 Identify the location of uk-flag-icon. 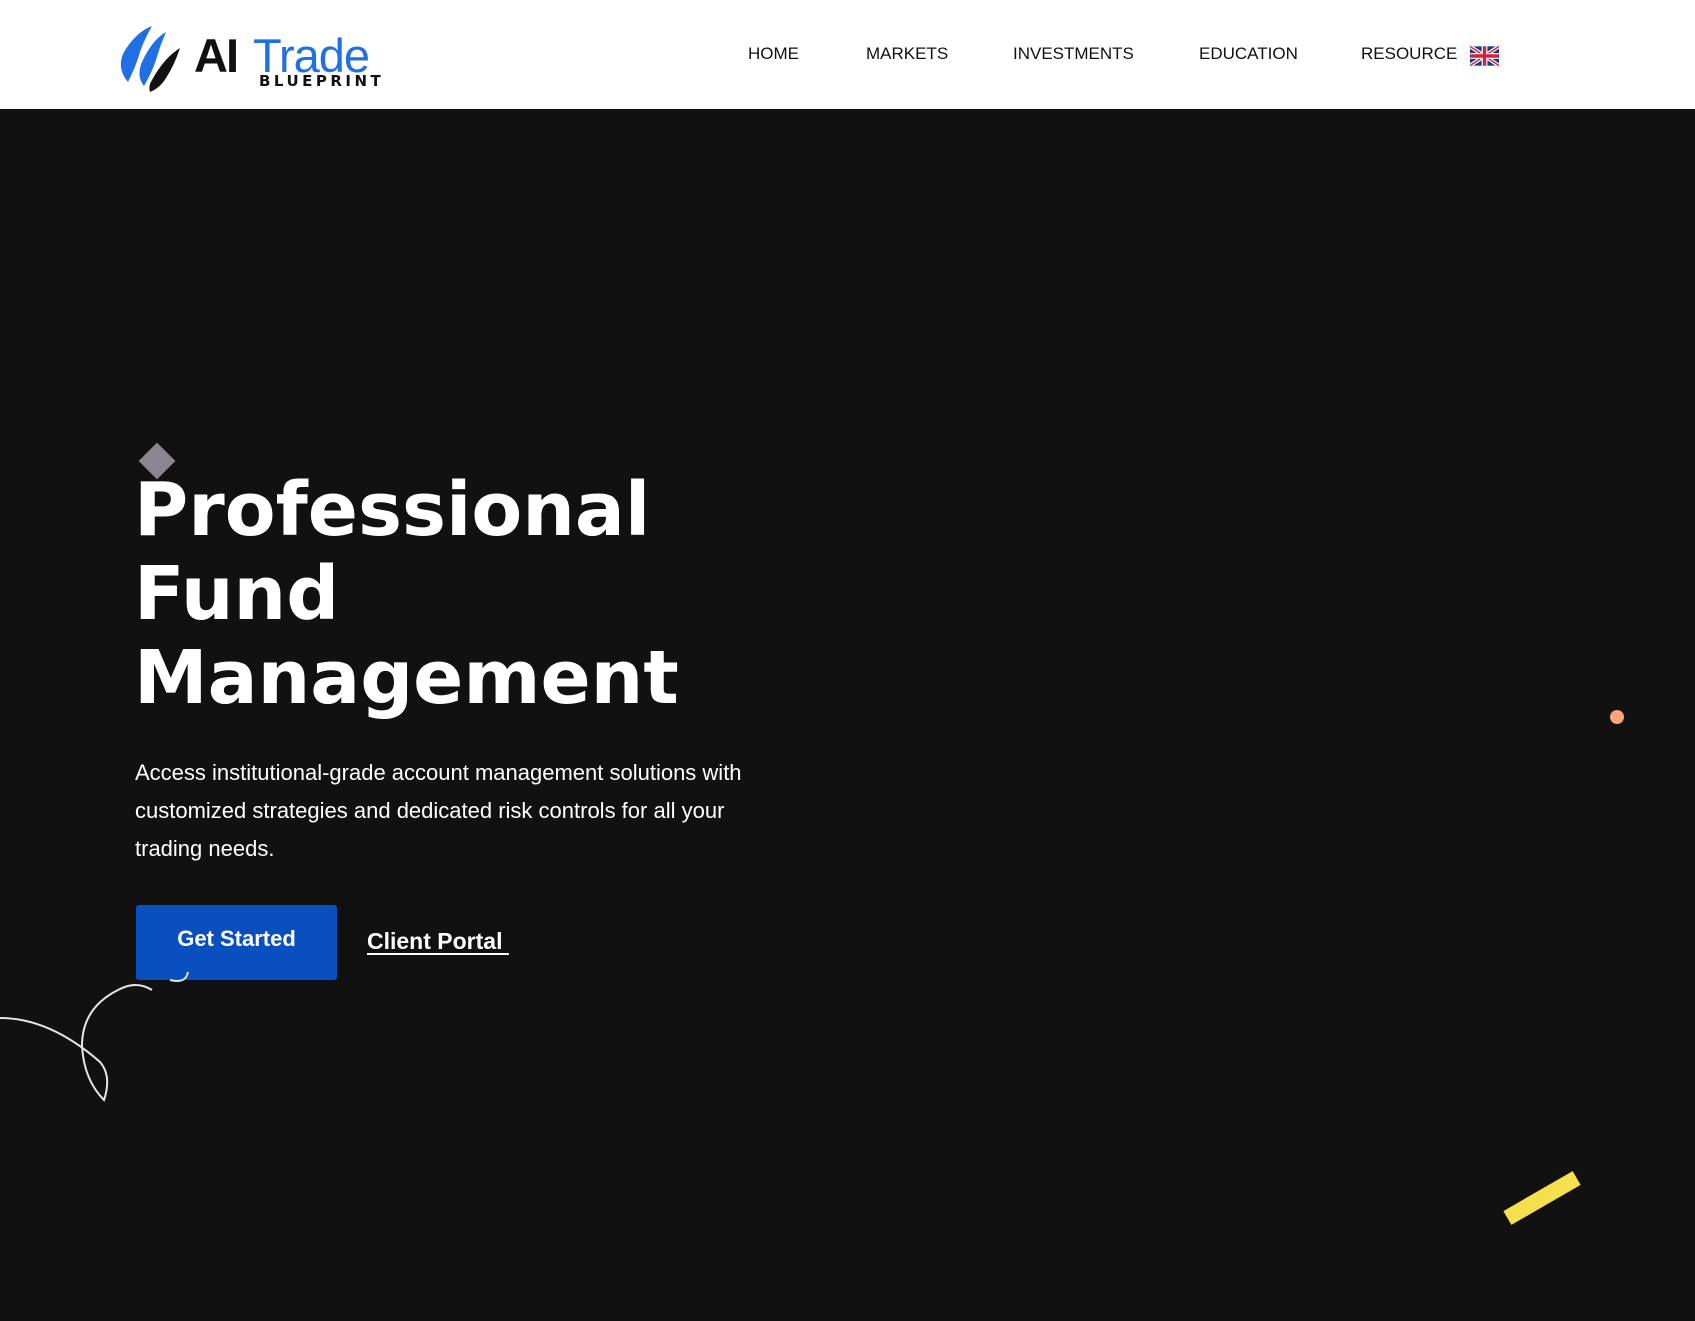
(1484, 56).